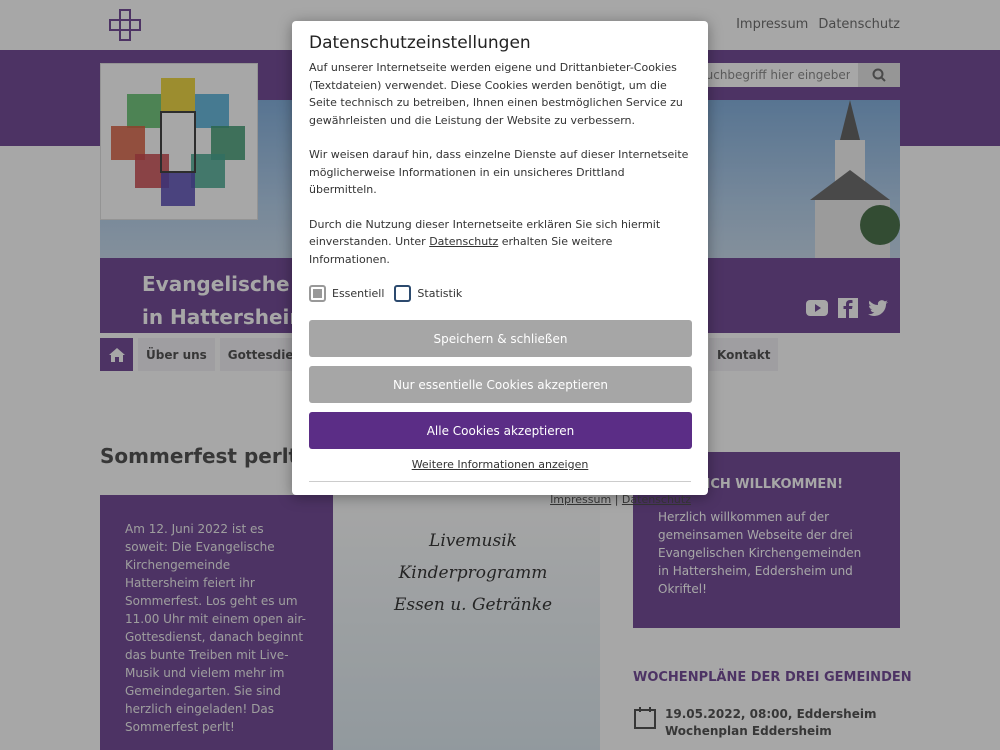  Describe the element at coordinates (440, 293) in the screenshot. I see `statistik-label: Statistik` at that location.